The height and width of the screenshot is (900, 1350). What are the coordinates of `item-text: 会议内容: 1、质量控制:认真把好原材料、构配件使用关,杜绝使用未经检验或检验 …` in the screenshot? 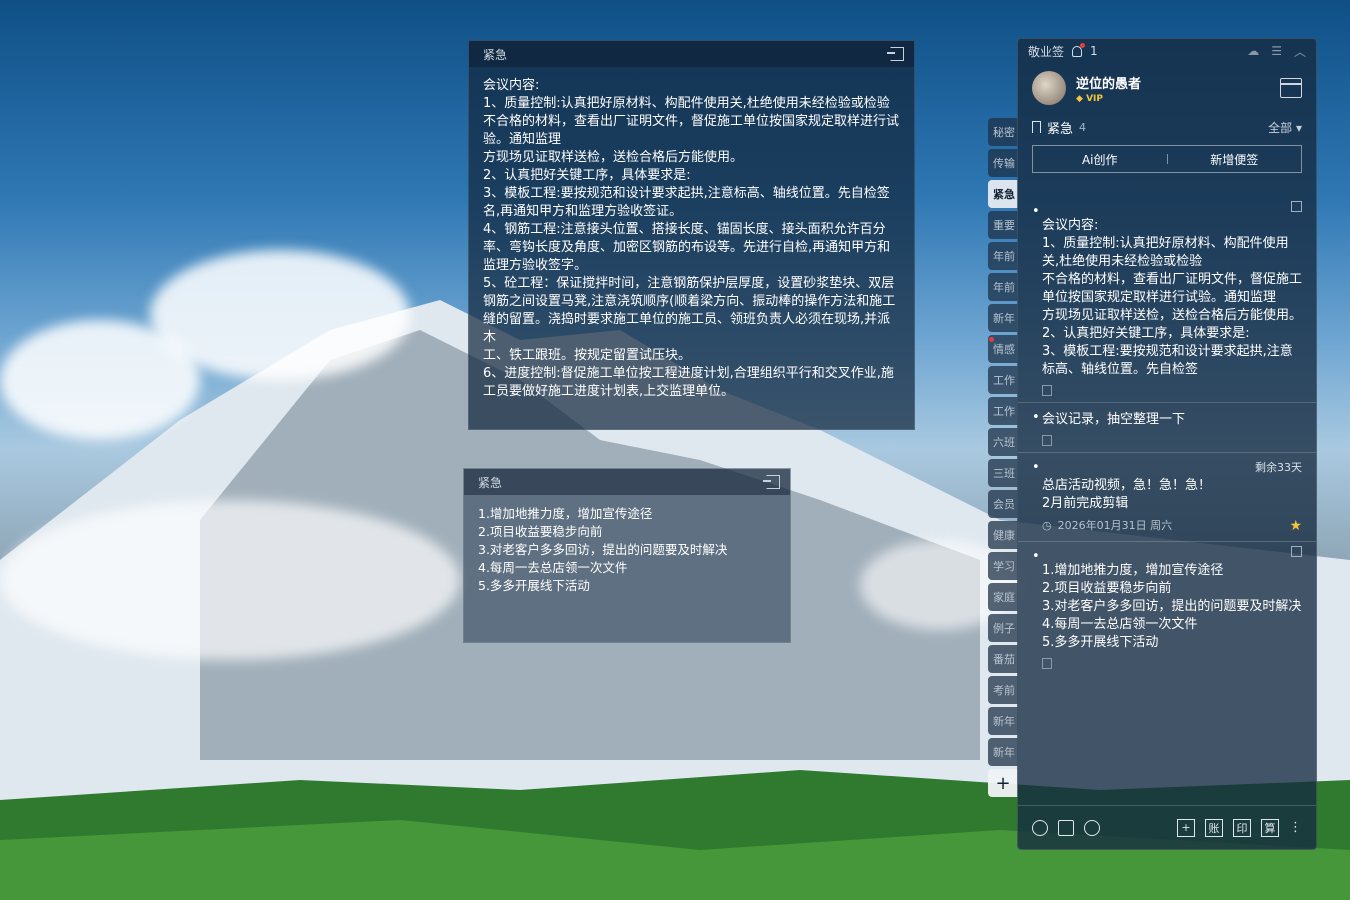 It's located at (1172, 297).